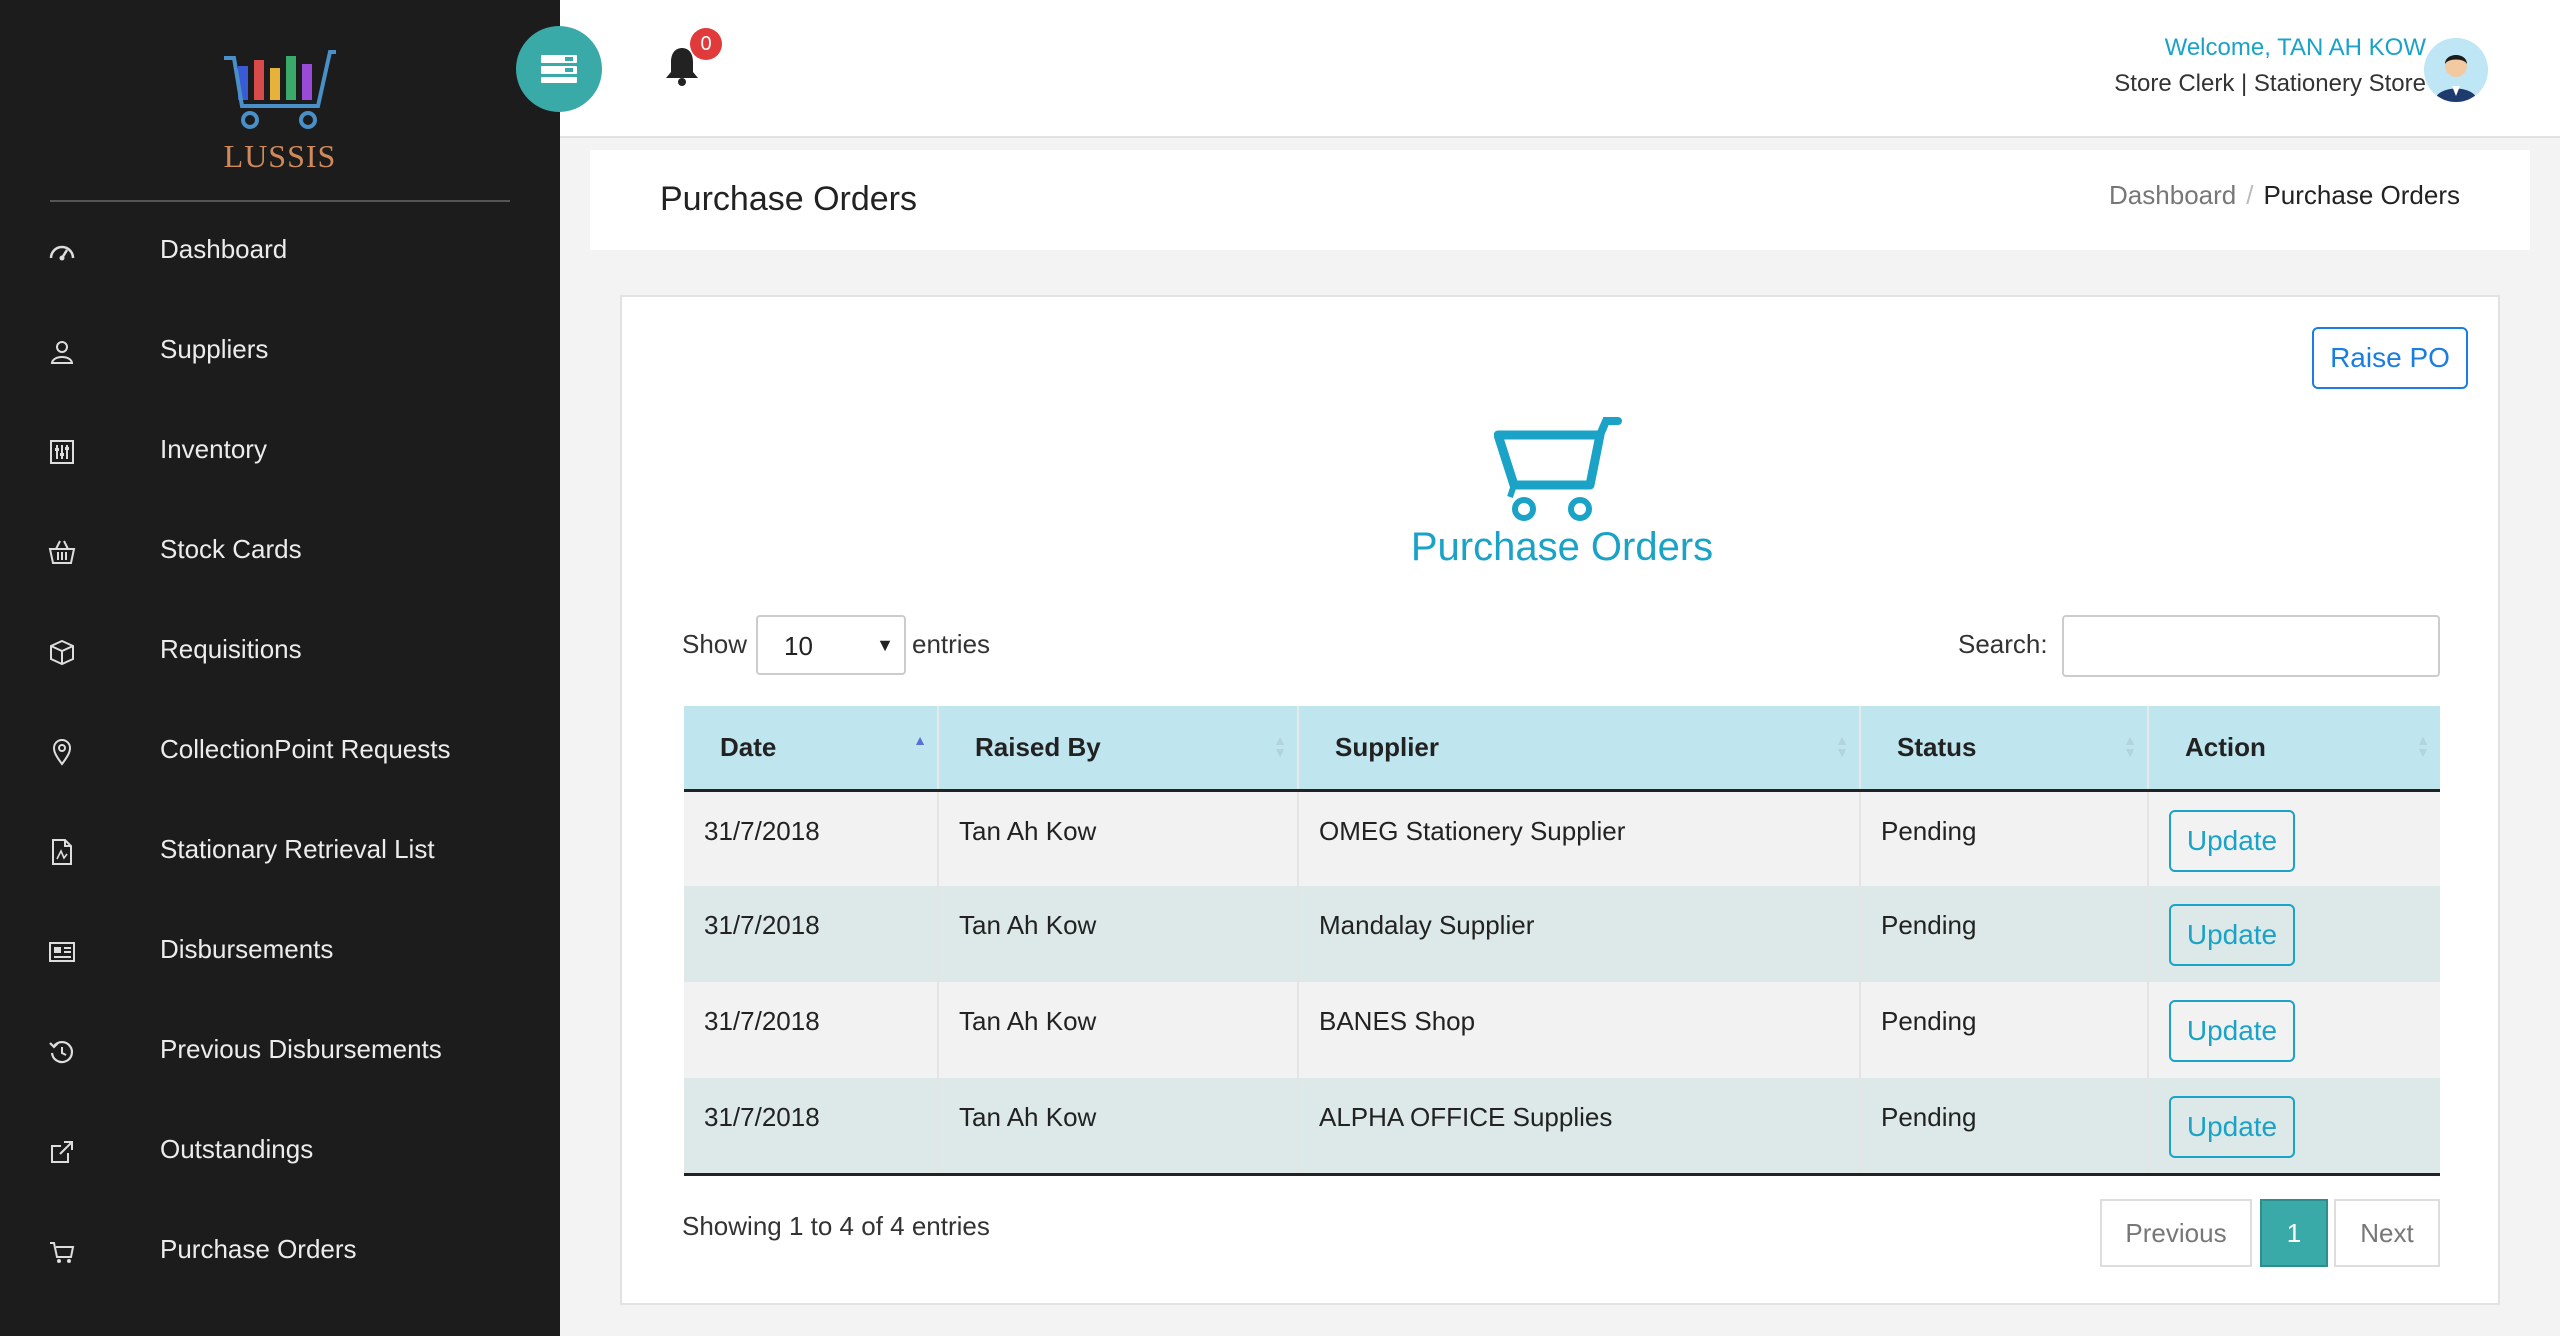 This screenshot has height=1336, width=2560. I want to click on table-info-text: Showing 1 to 4 of 4 entries, so click(836, 1226).